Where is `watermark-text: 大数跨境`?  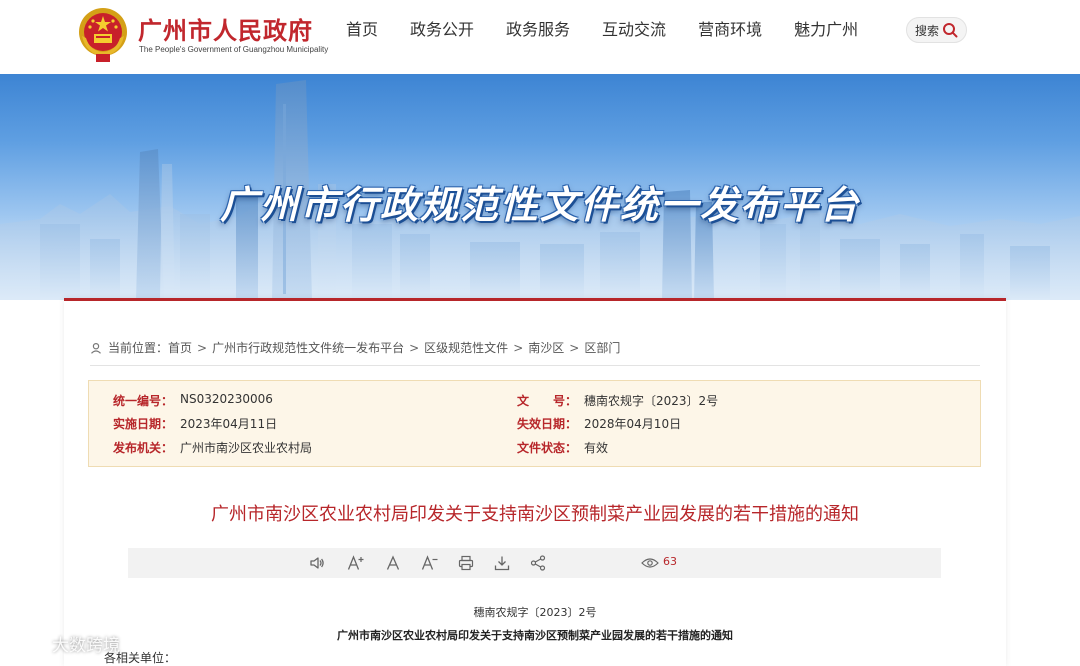
watermark-text: 大数跨境 is located at coordinates (86, 646).